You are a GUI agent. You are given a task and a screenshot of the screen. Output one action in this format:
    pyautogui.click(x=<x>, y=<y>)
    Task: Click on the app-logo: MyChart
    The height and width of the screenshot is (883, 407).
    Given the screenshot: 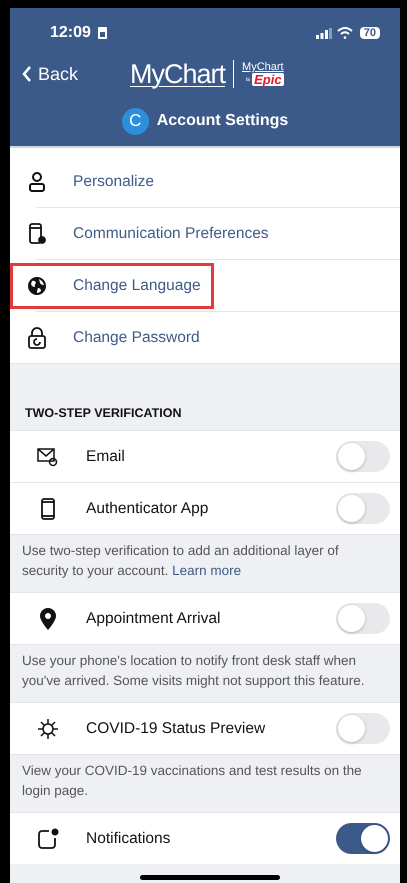 What is the action you would take?
    pyautogui.click(x=178, y=74)
    